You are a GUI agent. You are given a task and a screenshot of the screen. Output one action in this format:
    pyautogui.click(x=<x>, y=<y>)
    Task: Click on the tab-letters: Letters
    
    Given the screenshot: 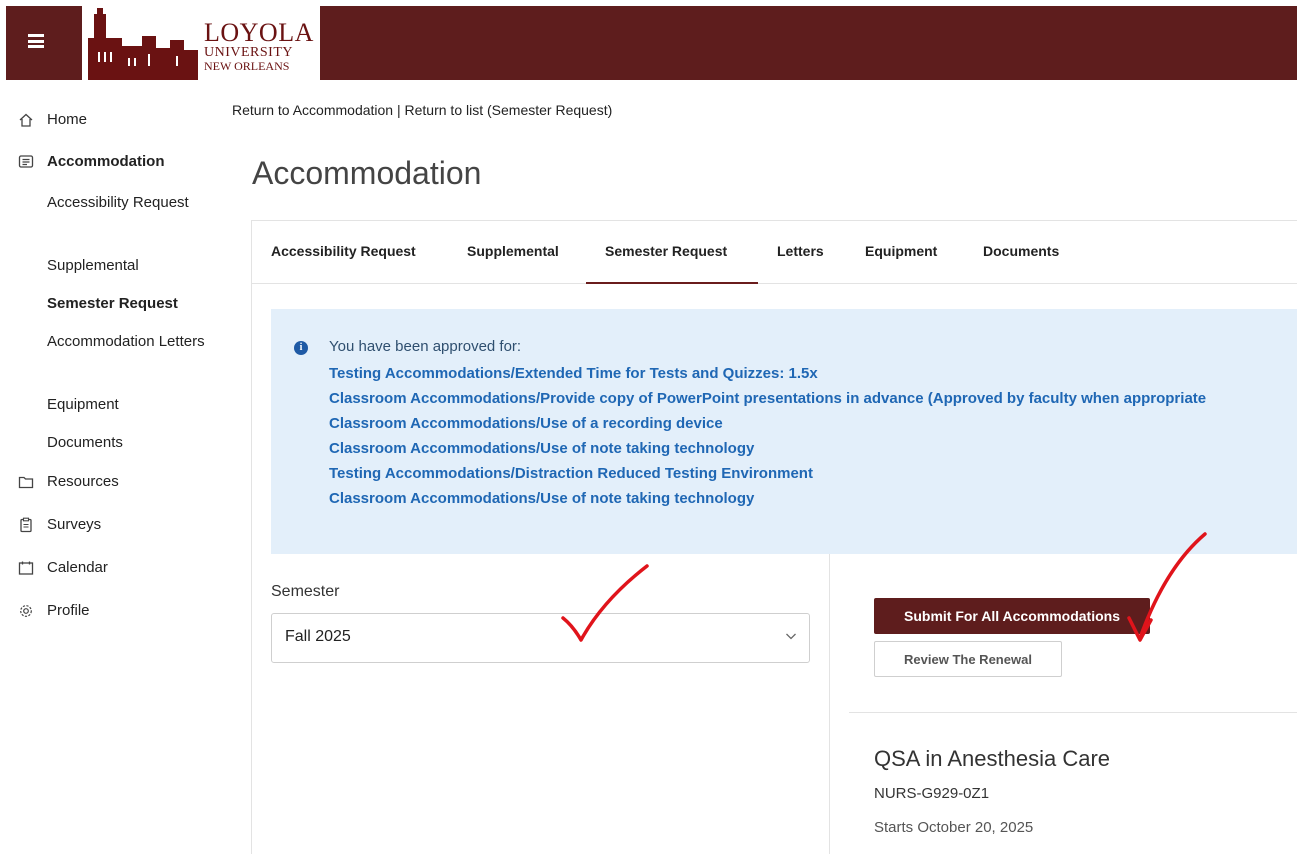 What is the action you would take?
    pyautogui.click(x=800, y=251)
    